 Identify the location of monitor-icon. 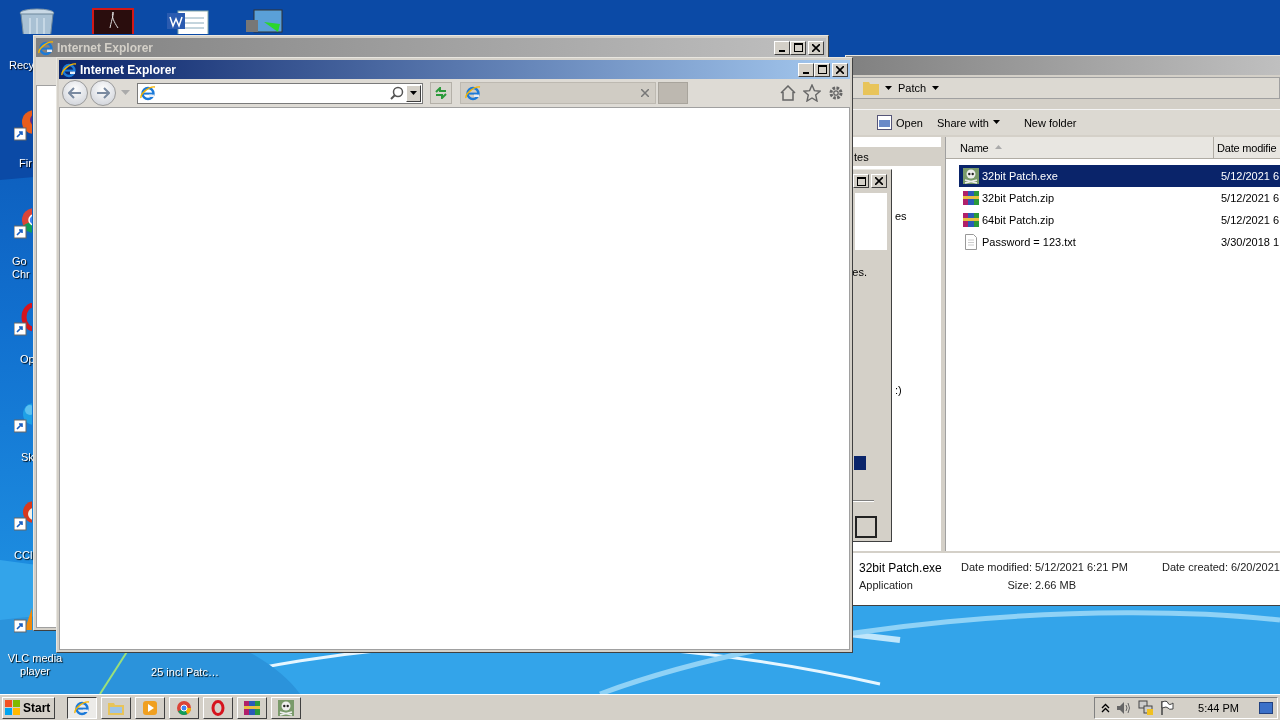
(264, 21).